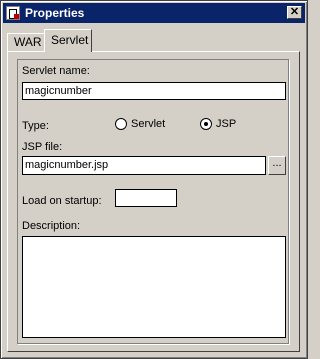 This screenshot has height=359, width=320. What do you see at coordinates (146, 198) in the screenshot?
I see `load-on-startup-input` at bounding box center [146, 198].